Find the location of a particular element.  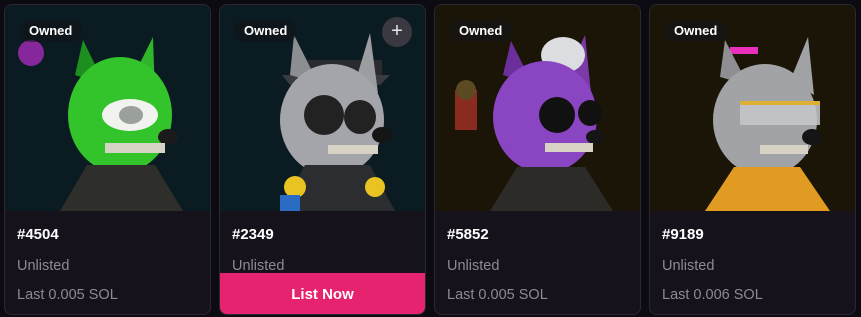

token-id: #4504 is located at coordinates (38, 234).